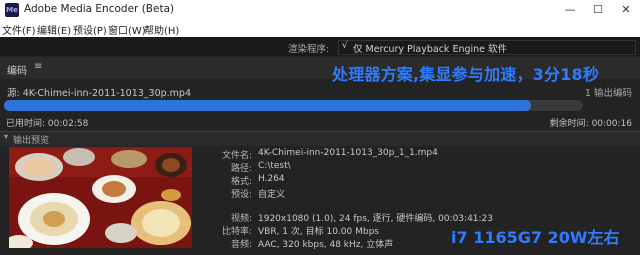 Image resolution: width=640 pixels, height=255 pixels. What do you see at coordinates (626, 10) in the screenshot?
I see `close-icon: ✕` at bounding box center [626, 10].